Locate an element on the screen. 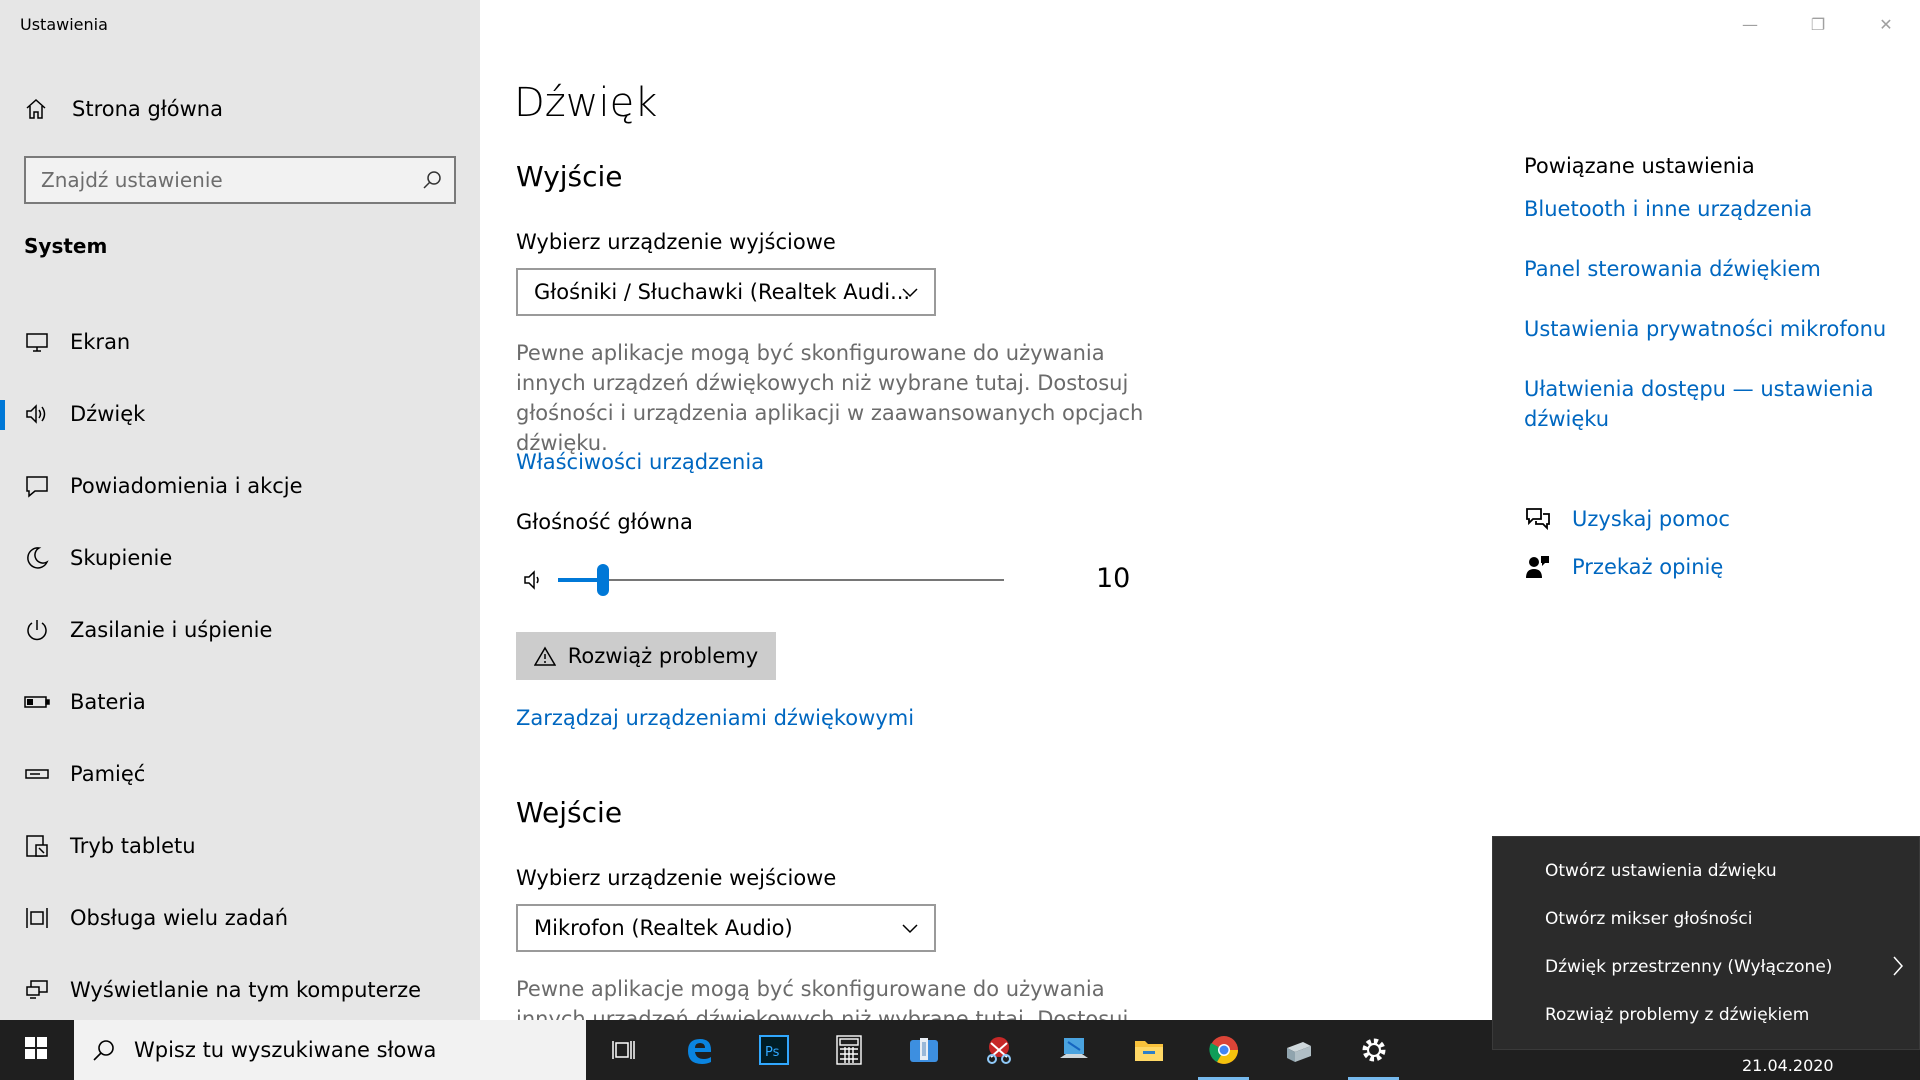  volume-label: Głośność główna is located at coordinates (604, 522).